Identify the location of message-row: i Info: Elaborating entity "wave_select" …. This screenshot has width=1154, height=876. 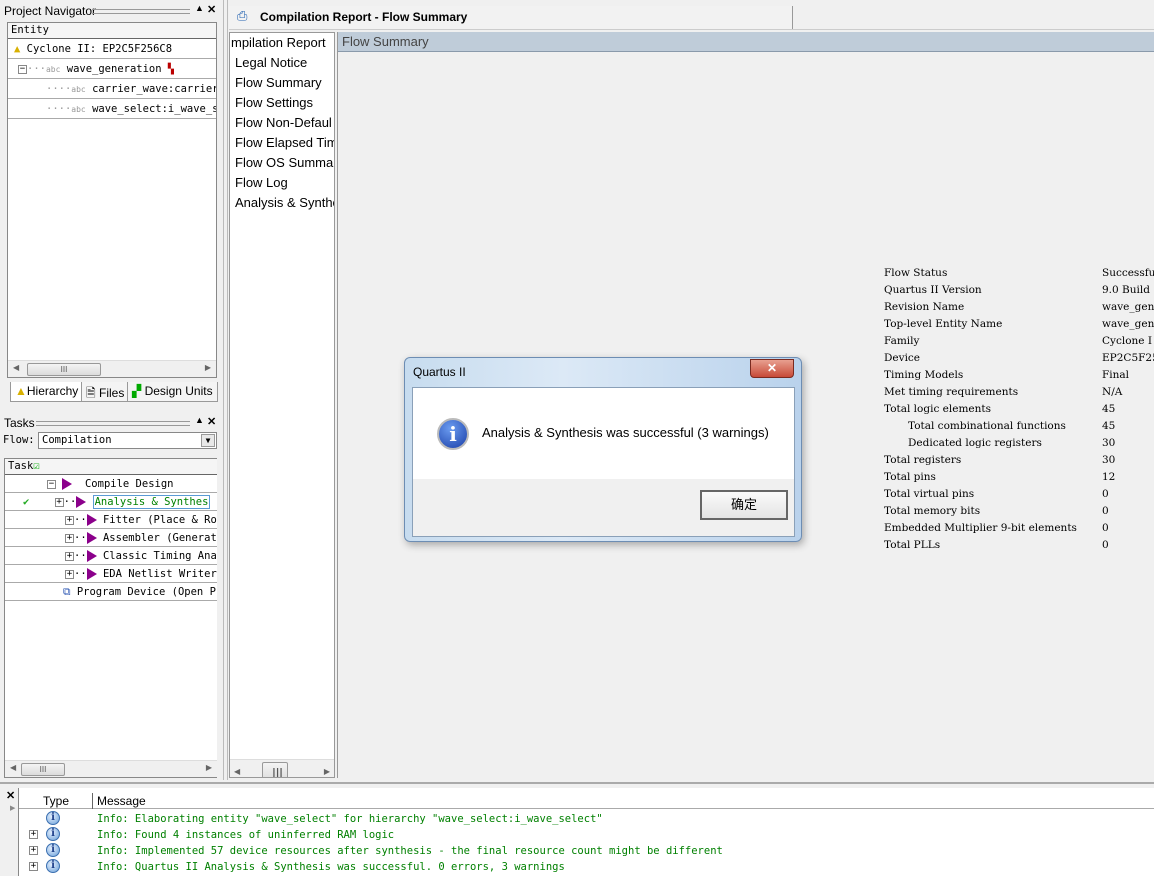
(586, 819).